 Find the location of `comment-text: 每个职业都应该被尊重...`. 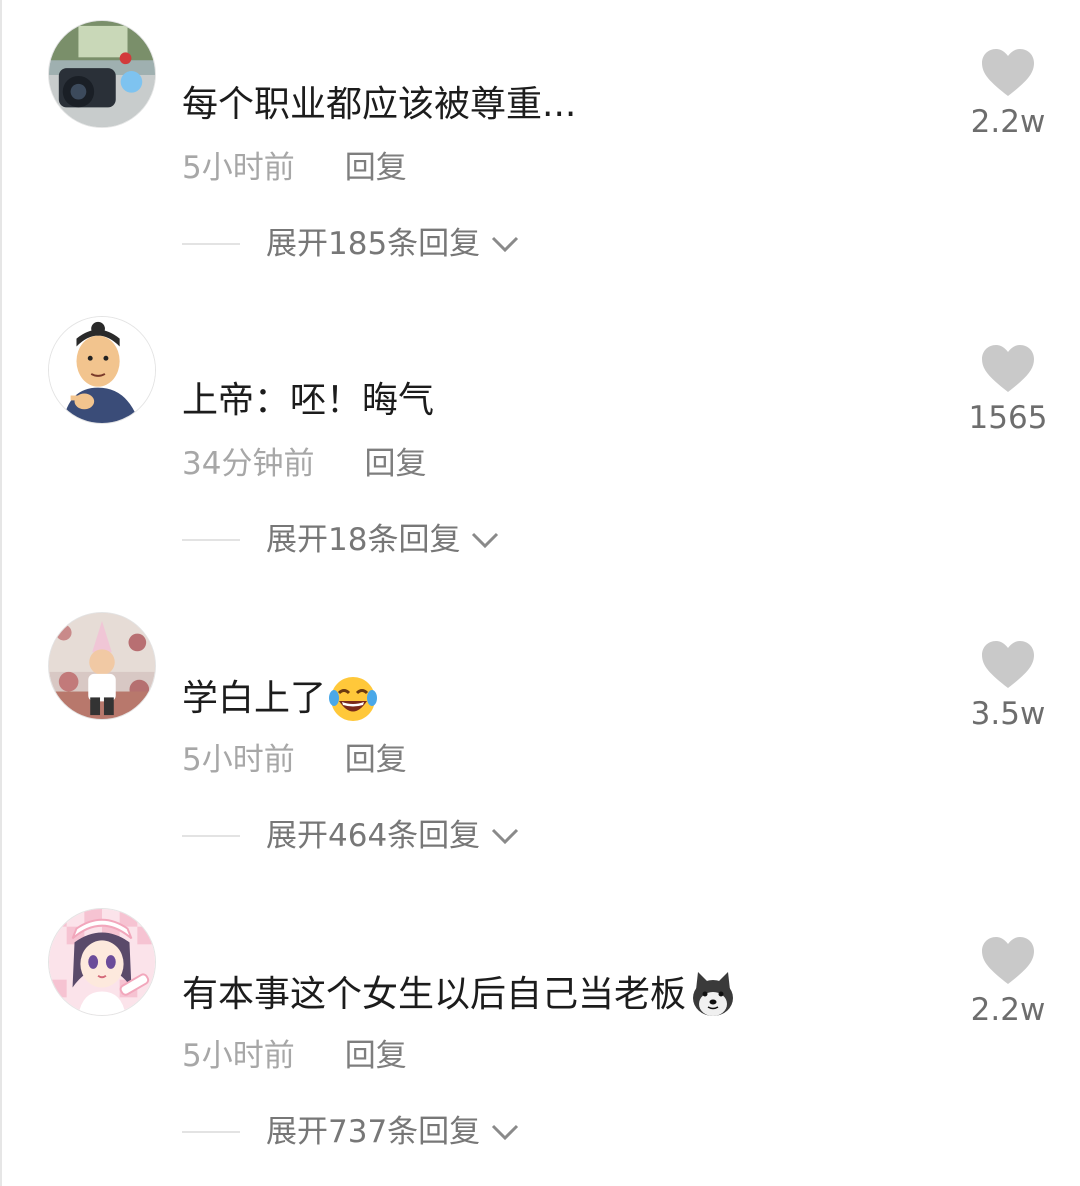

comment-text: 每个职业都应该被尊重... is located at coordinates (379, 104).